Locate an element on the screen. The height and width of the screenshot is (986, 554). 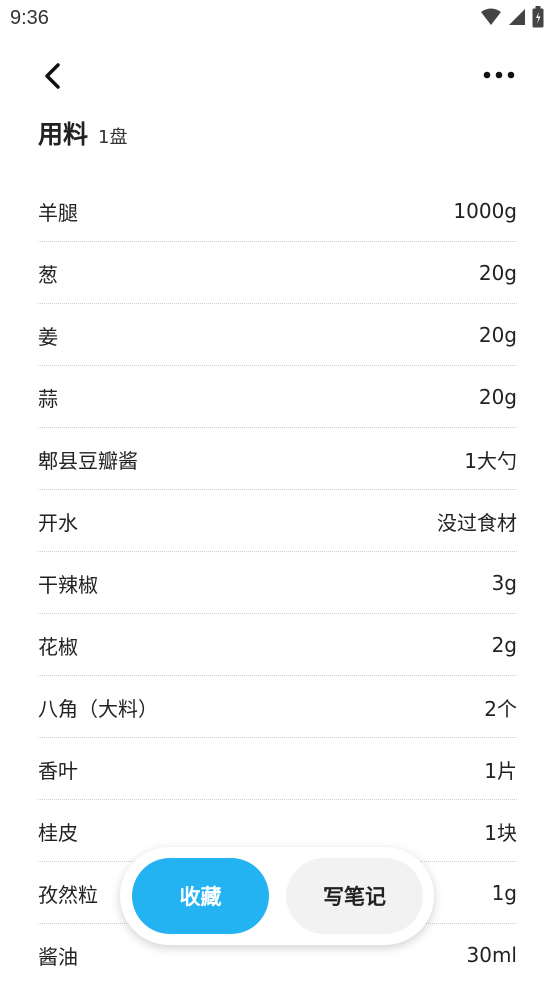
ingredient-row: 羊腿 1000g is located at coordinates (277, 211).